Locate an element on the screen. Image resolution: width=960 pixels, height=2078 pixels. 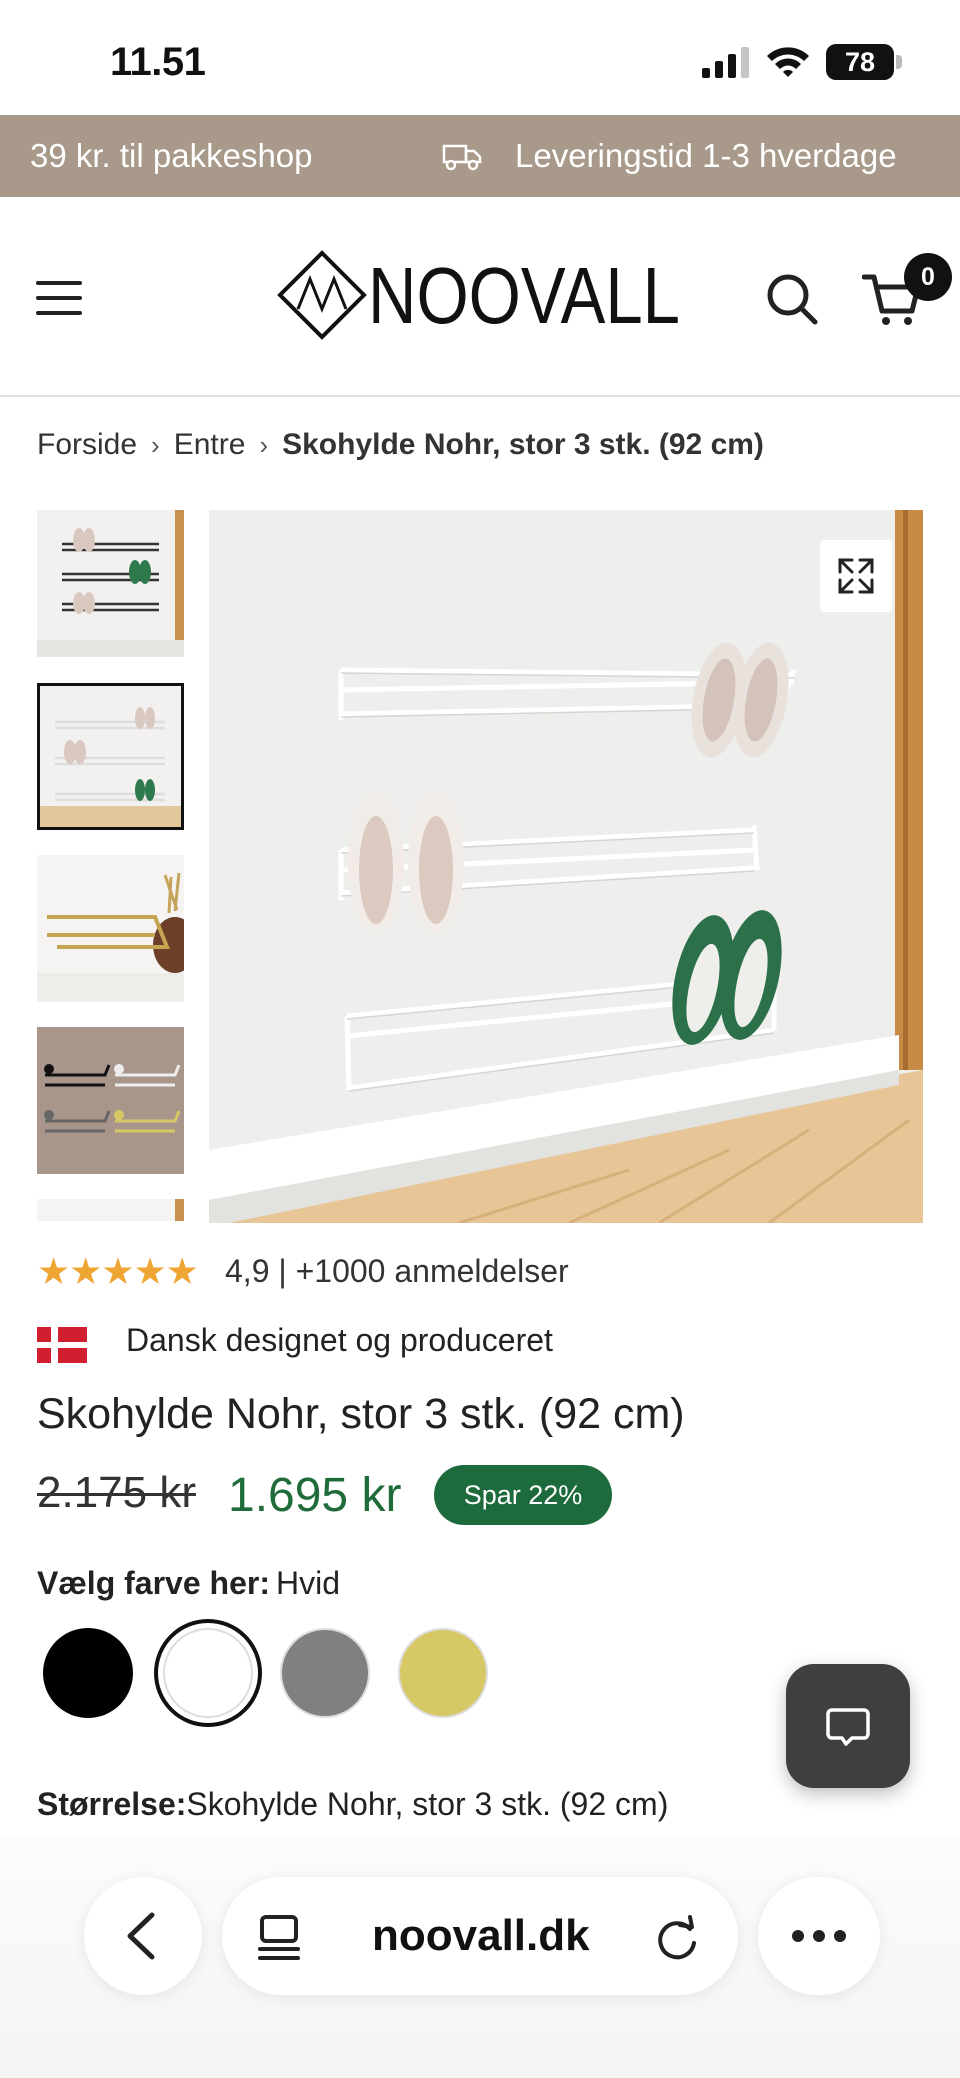
reload-icon is located at coordinates (677, 1938).